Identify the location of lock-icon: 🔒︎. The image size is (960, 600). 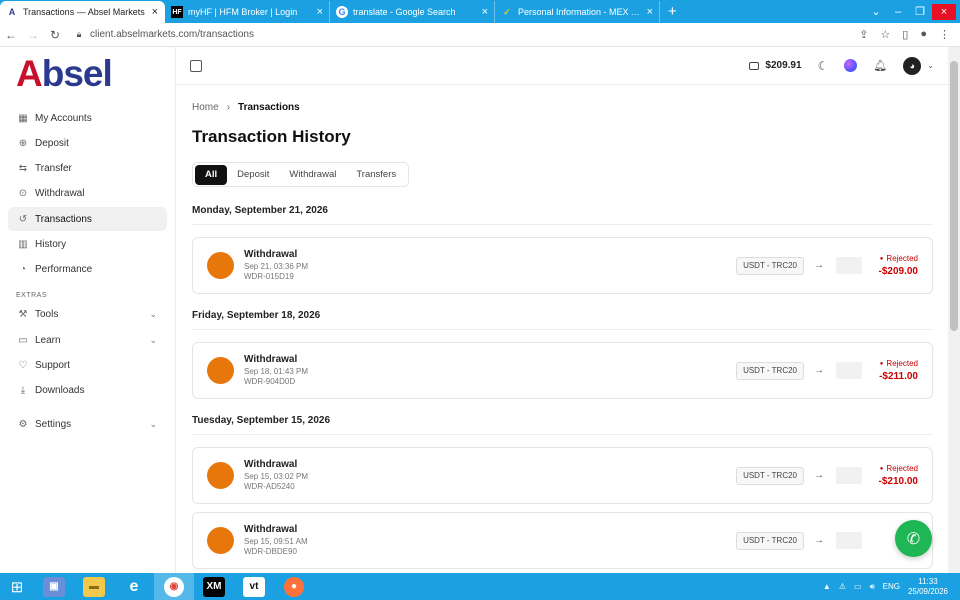
(79, 34).